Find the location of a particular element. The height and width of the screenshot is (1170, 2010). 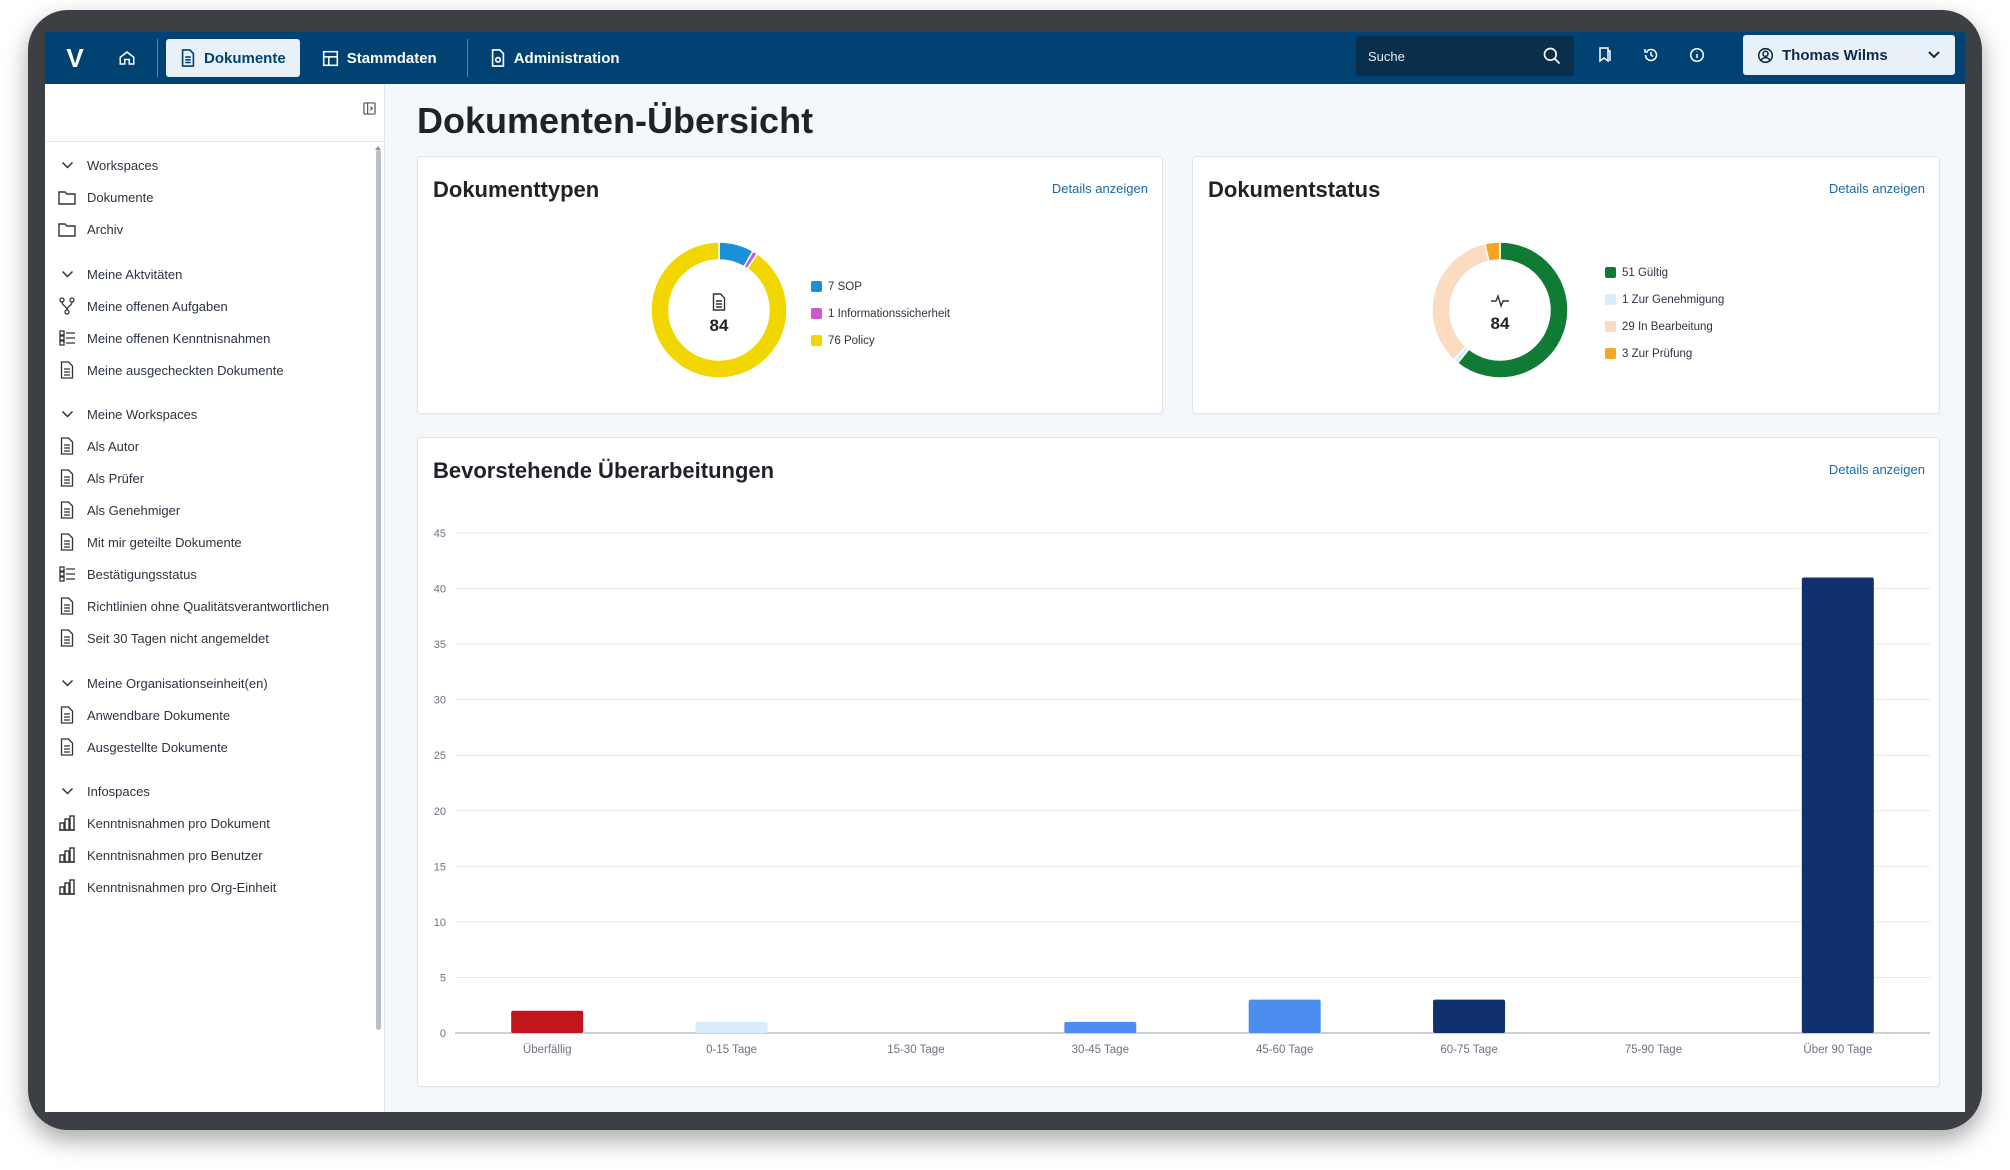

tab-stammdaten: Stammdaten is located at coordinates (379, 58).